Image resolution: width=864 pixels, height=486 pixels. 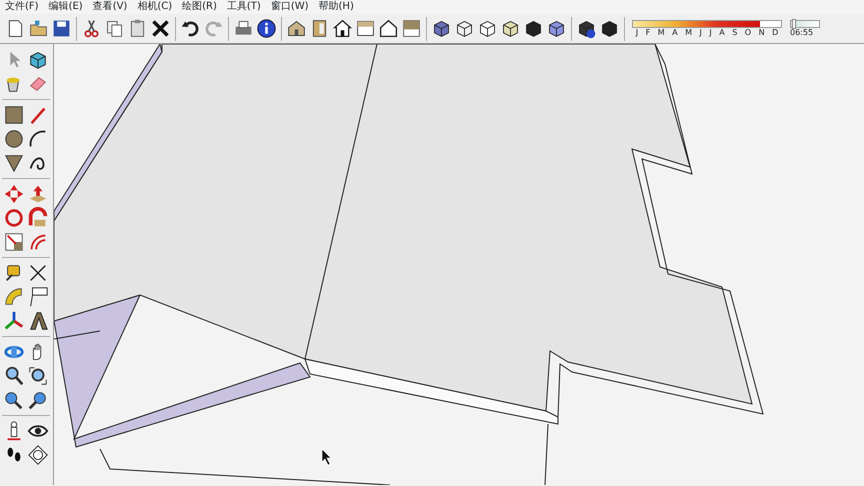 I want to click on menu-item: 查看(V), so click(x=110, y=7).